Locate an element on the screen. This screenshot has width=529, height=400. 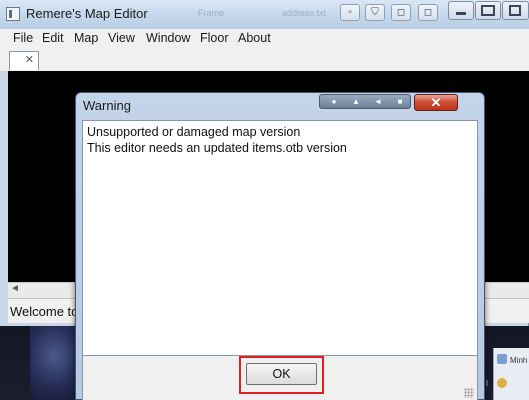
app-icon is located at coordinates (13, 14).